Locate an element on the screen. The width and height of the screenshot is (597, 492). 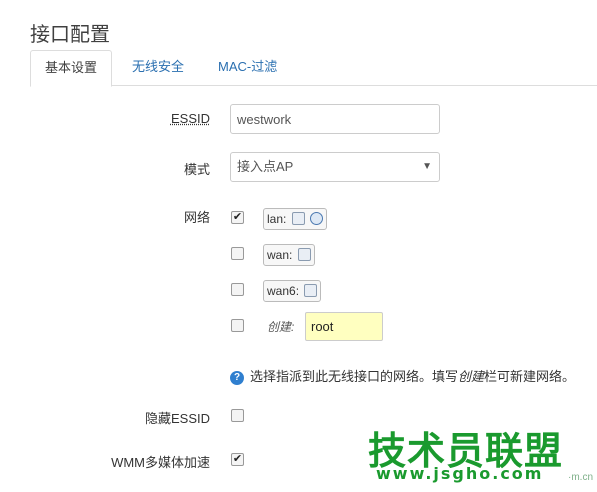
essid-label: ESSID is located at coordinates (190, 118).